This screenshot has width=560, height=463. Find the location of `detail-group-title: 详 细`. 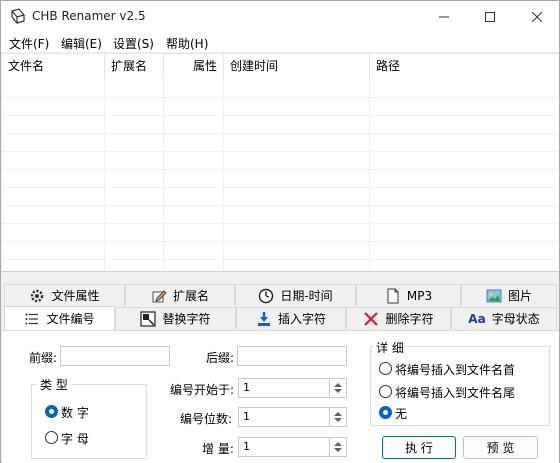

detail-group-title: 详 细 is located at coordinates (390, 347).